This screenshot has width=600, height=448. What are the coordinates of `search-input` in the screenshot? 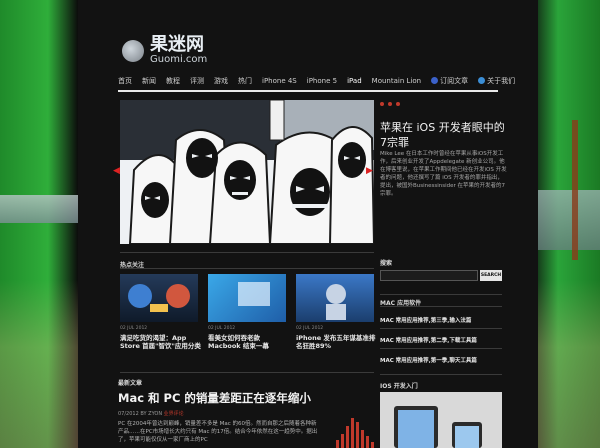 It's located at (429, 275).